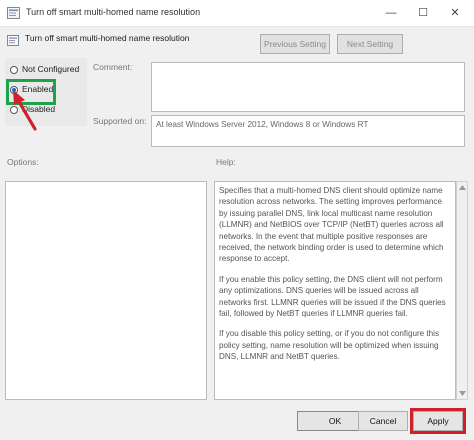  I want to click on minimize-button: —, so click(391, 13).